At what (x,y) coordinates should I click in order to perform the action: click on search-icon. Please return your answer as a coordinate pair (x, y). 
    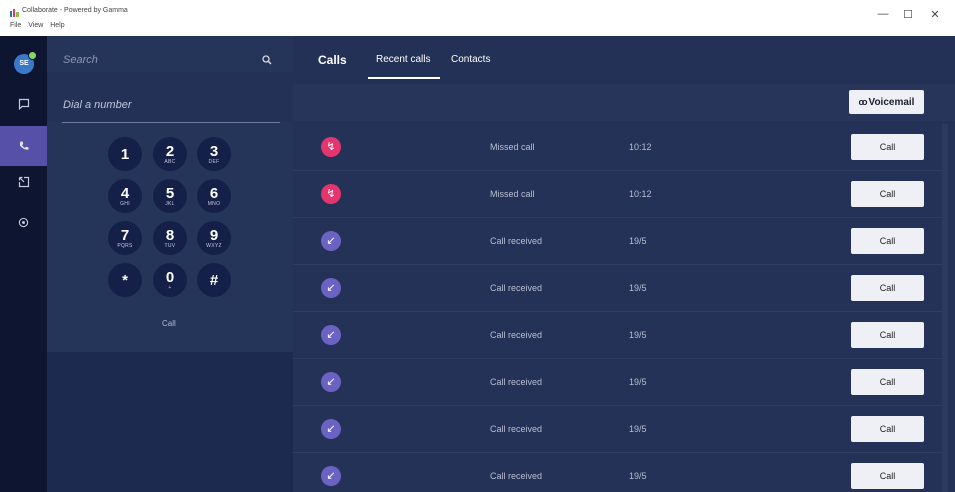
    Looking at the image, I should click on (267, 61).